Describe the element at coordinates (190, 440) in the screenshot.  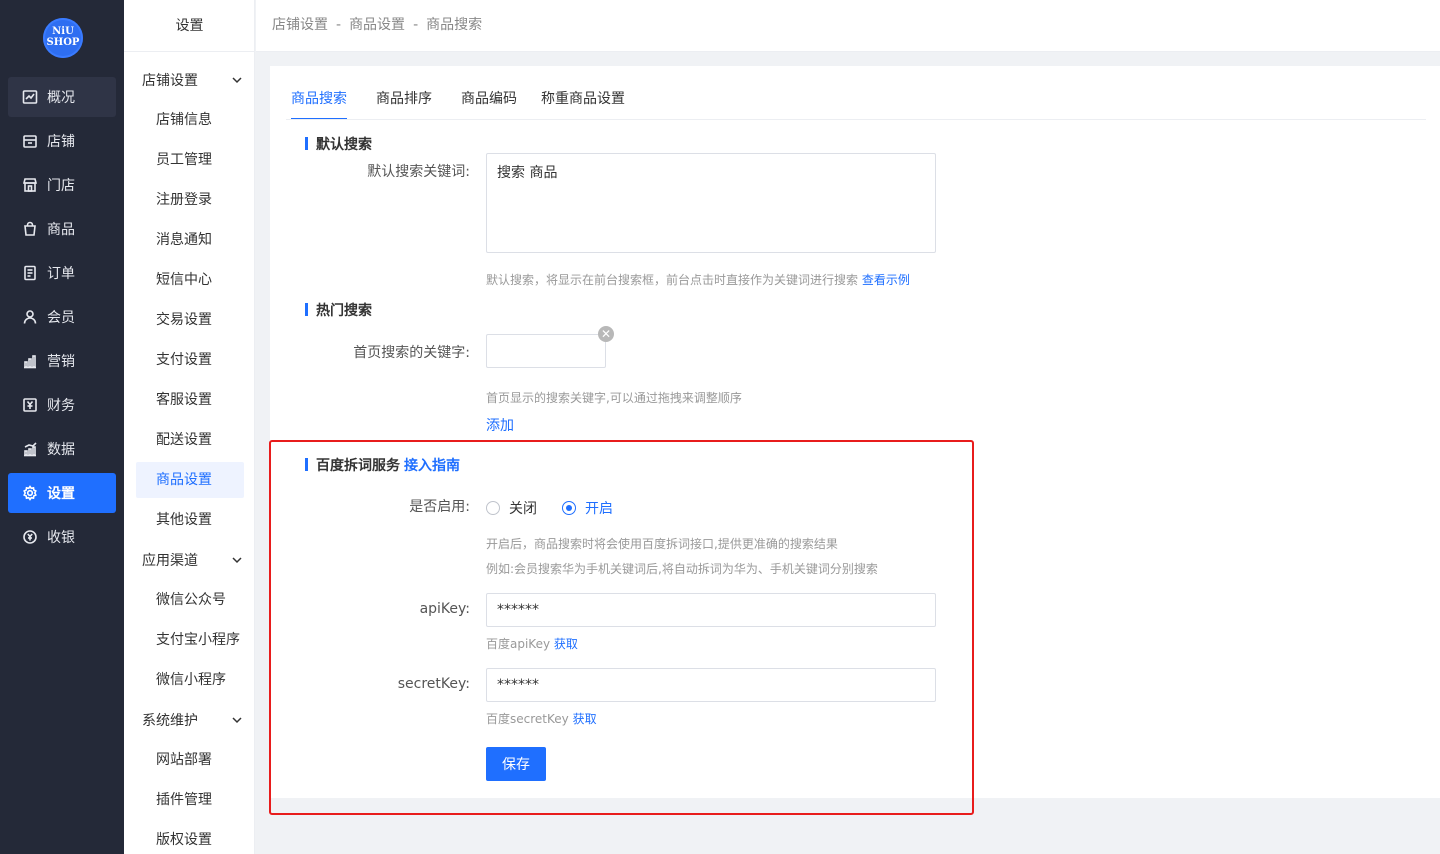
I see `sub-item-delivery: 配送设置` at that location.